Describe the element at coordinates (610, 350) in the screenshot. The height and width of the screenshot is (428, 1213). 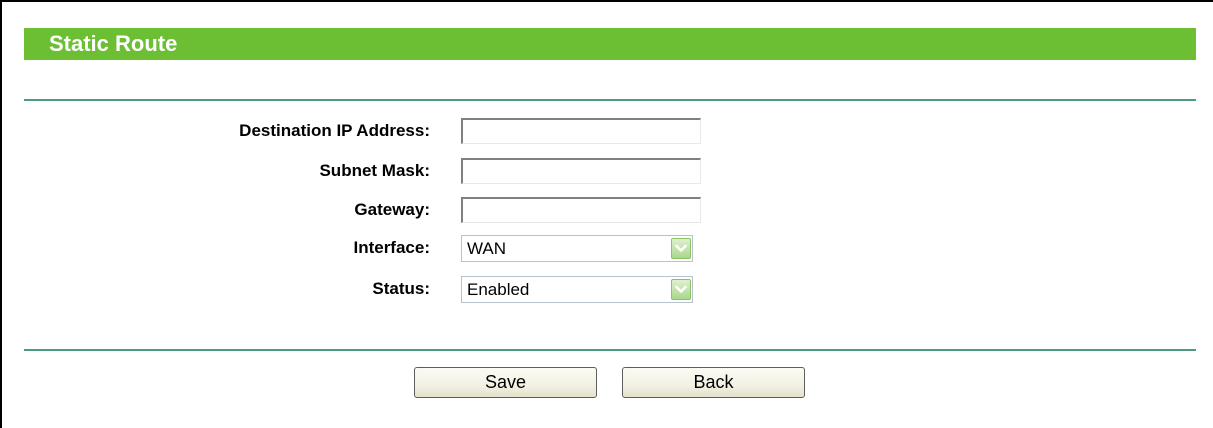
I see `bottom-divider` at that location.